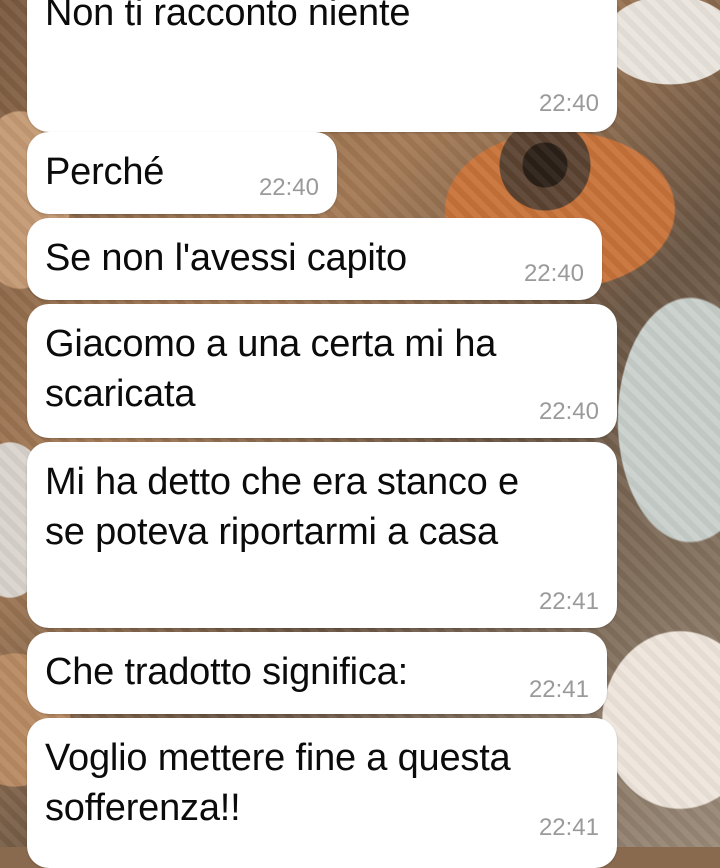 The image size is (720, 868). I want to click on message-text: Che tradotto significa:, so click(226, 672).